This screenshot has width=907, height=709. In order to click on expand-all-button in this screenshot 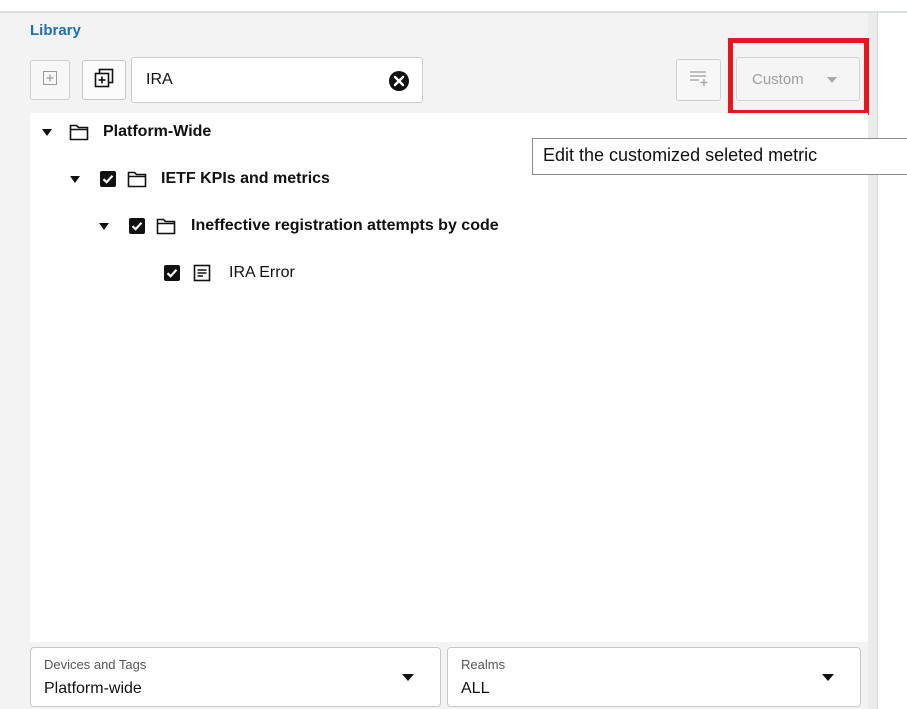, I will do `click(104, 80)`.